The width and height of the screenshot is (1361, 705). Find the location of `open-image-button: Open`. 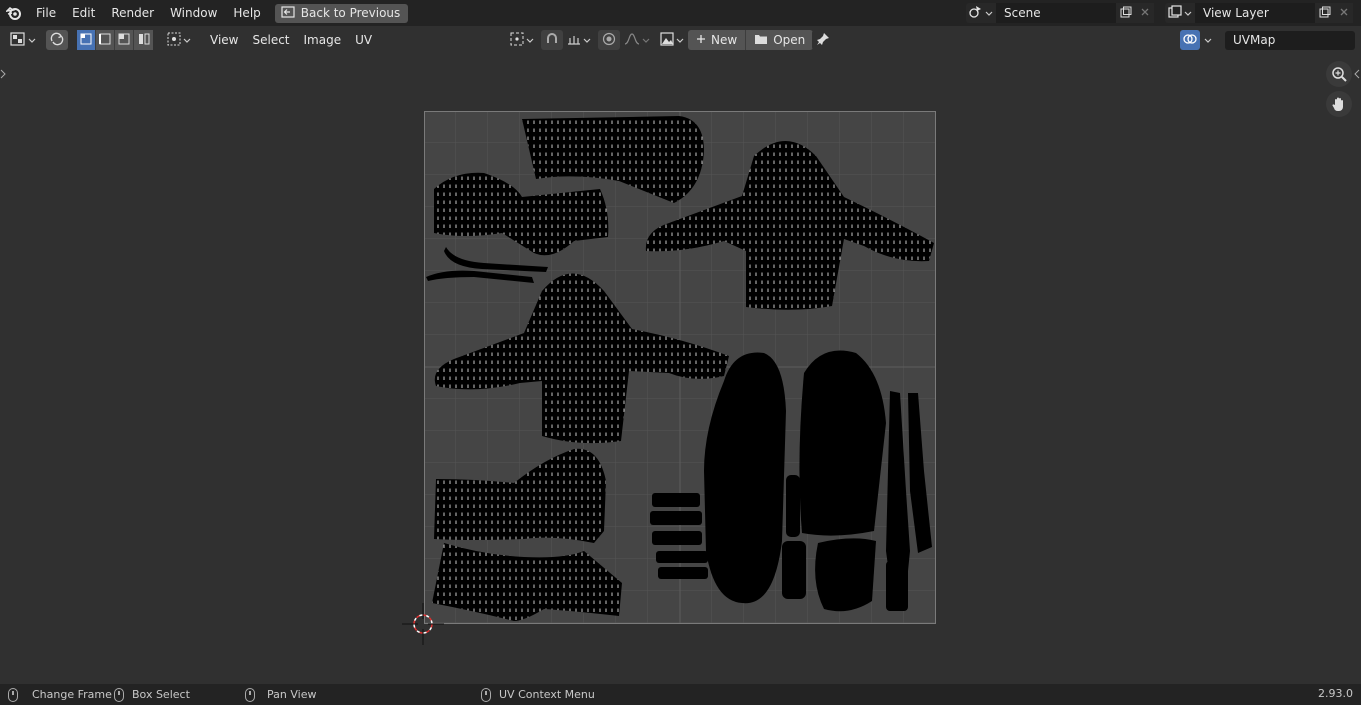

open-image-button: Open is located at coordinates (780, 40).